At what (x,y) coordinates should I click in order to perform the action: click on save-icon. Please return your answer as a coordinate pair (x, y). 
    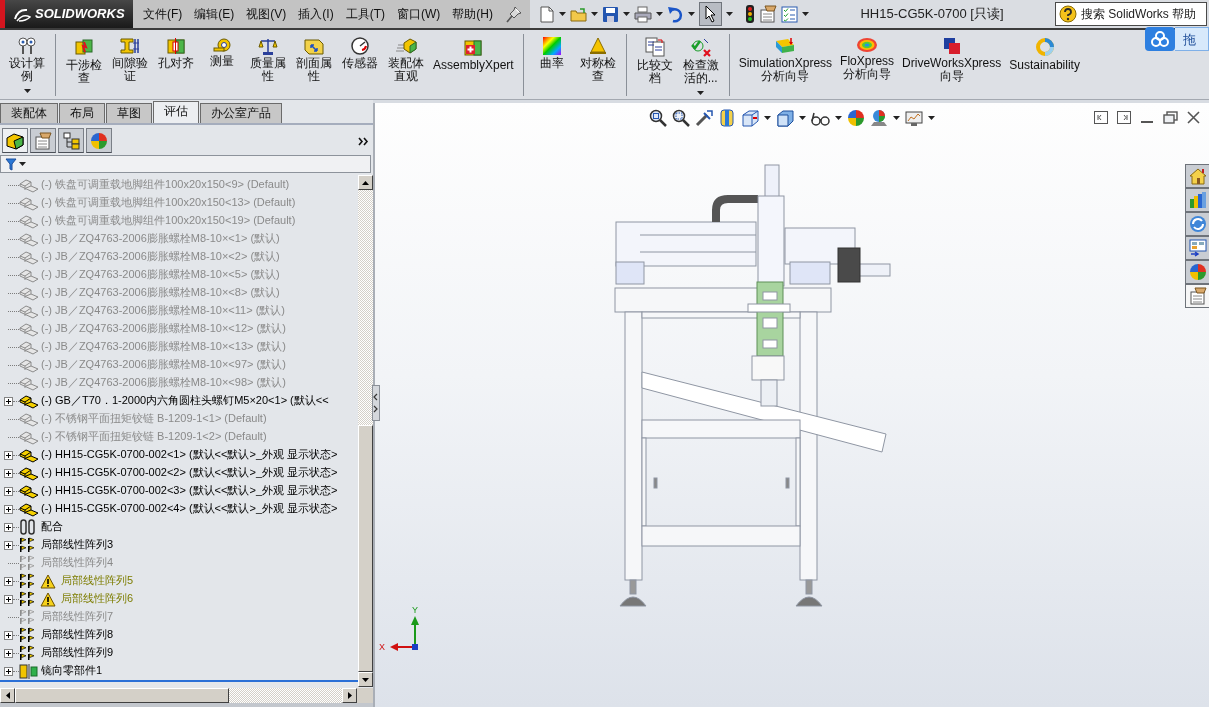
    Looking at the image, I should click on (610, 14).